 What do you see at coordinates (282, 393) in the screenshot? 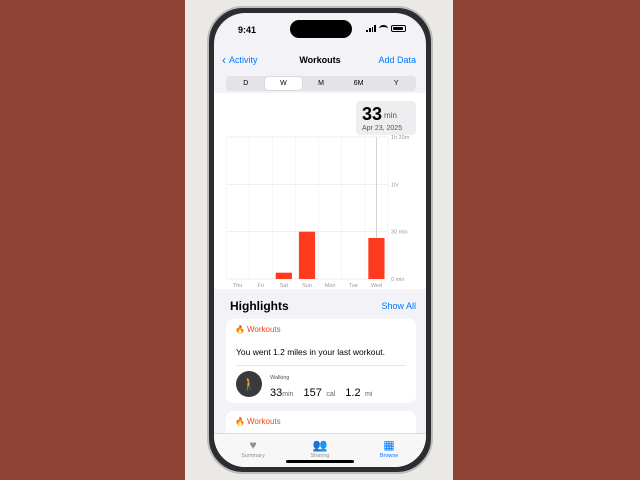
I see `stat-duration: 33min` at bounding box center [282, 393].